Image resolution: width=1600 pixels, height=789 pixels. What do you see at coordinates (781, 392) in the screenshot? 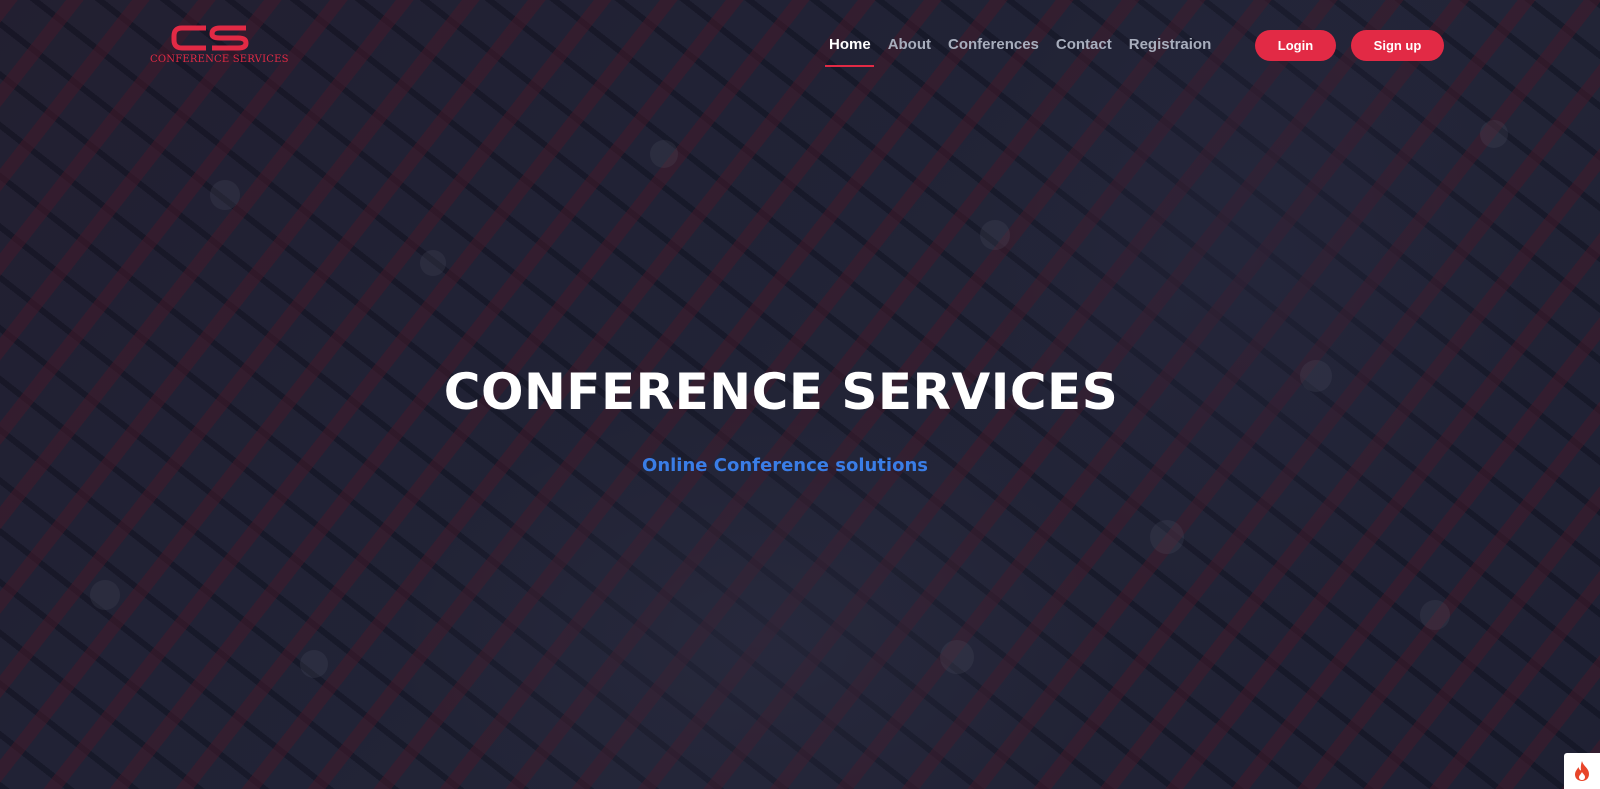
I see `hero-title: CONFERENCE SERVICES` at bounding box center [781, 392].